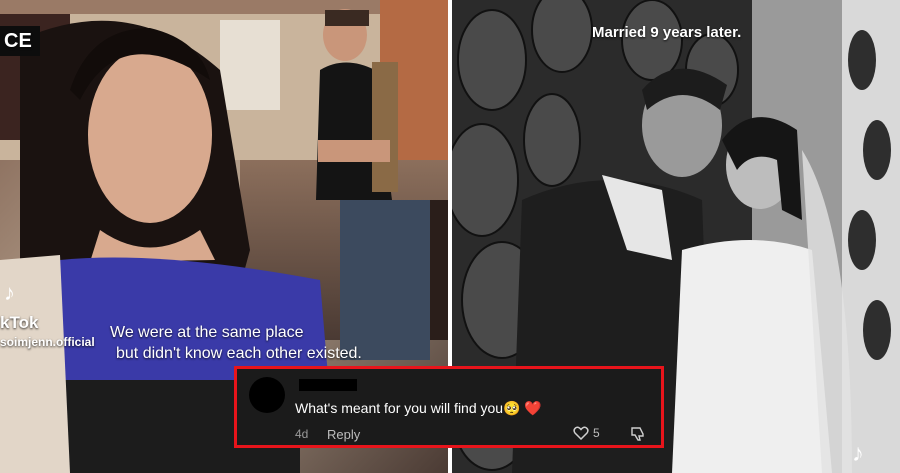 This screenshot has width=900, height=473. I want to click on like-button: 5, so click(586, 433).